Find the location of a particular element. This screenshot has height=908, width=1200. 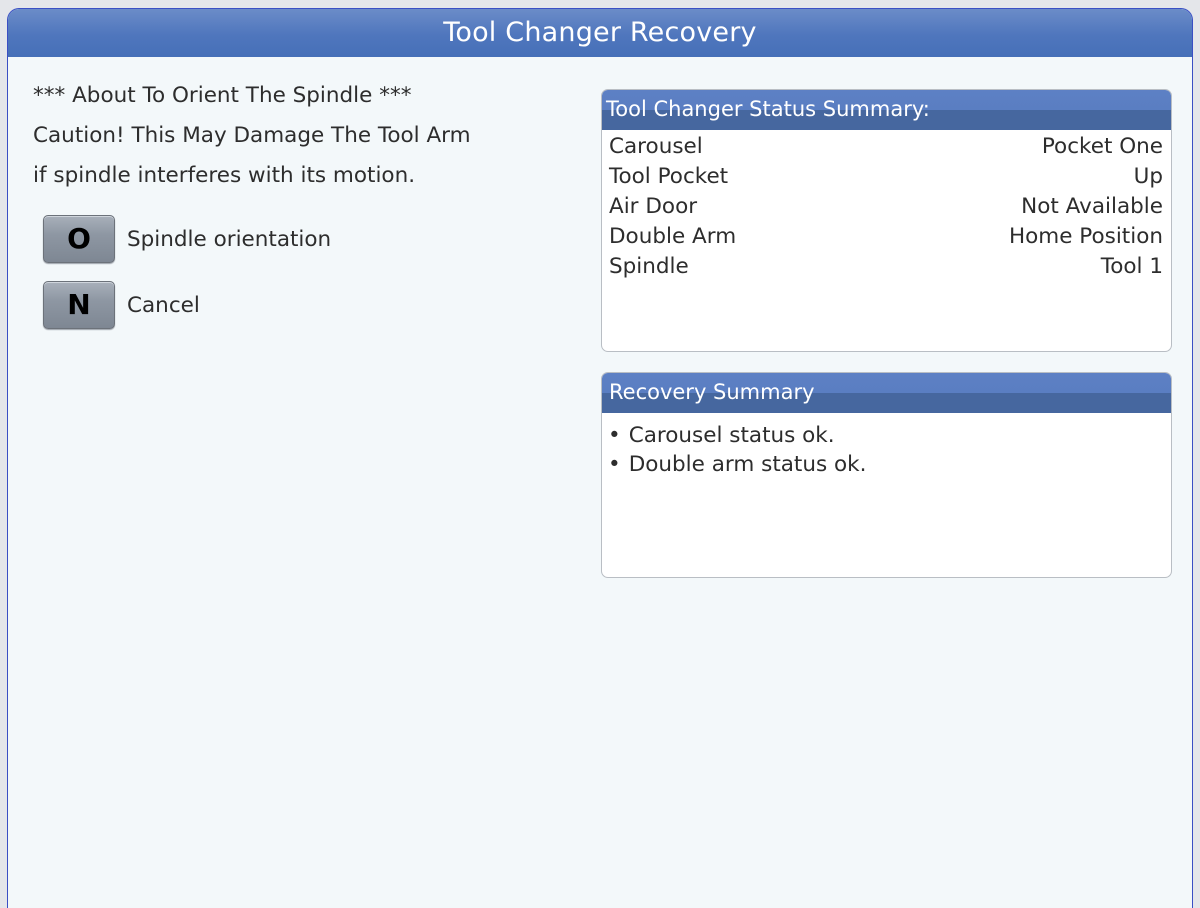

status-row-tool-pocket: Tool Pocket Up is located at coordinates (886, 177).